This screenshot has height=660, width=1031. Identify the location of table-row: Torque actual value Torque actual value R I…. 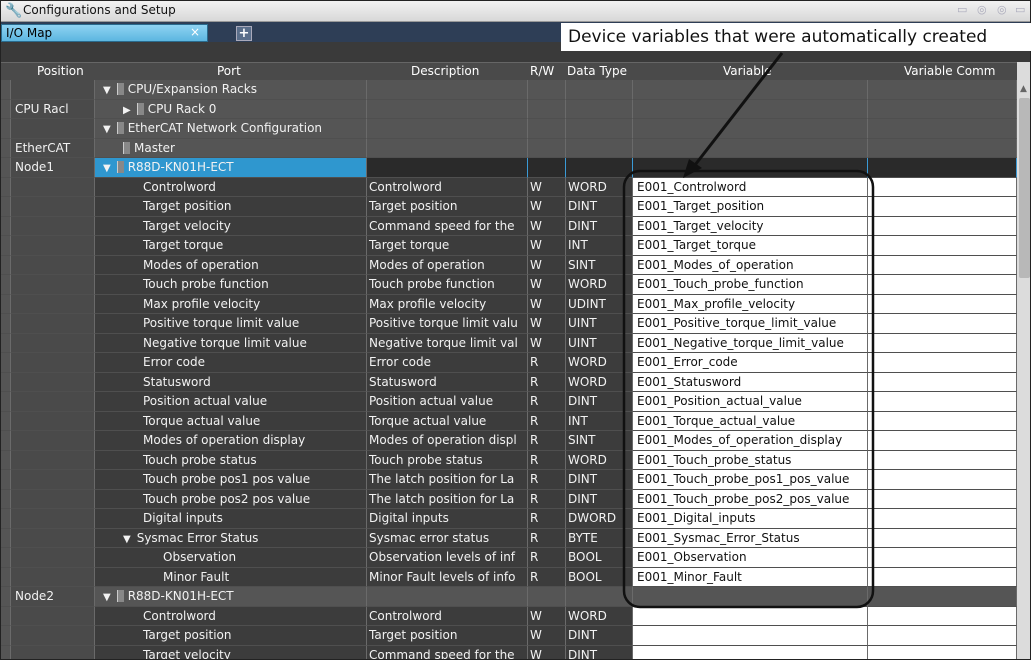
(509, 421).